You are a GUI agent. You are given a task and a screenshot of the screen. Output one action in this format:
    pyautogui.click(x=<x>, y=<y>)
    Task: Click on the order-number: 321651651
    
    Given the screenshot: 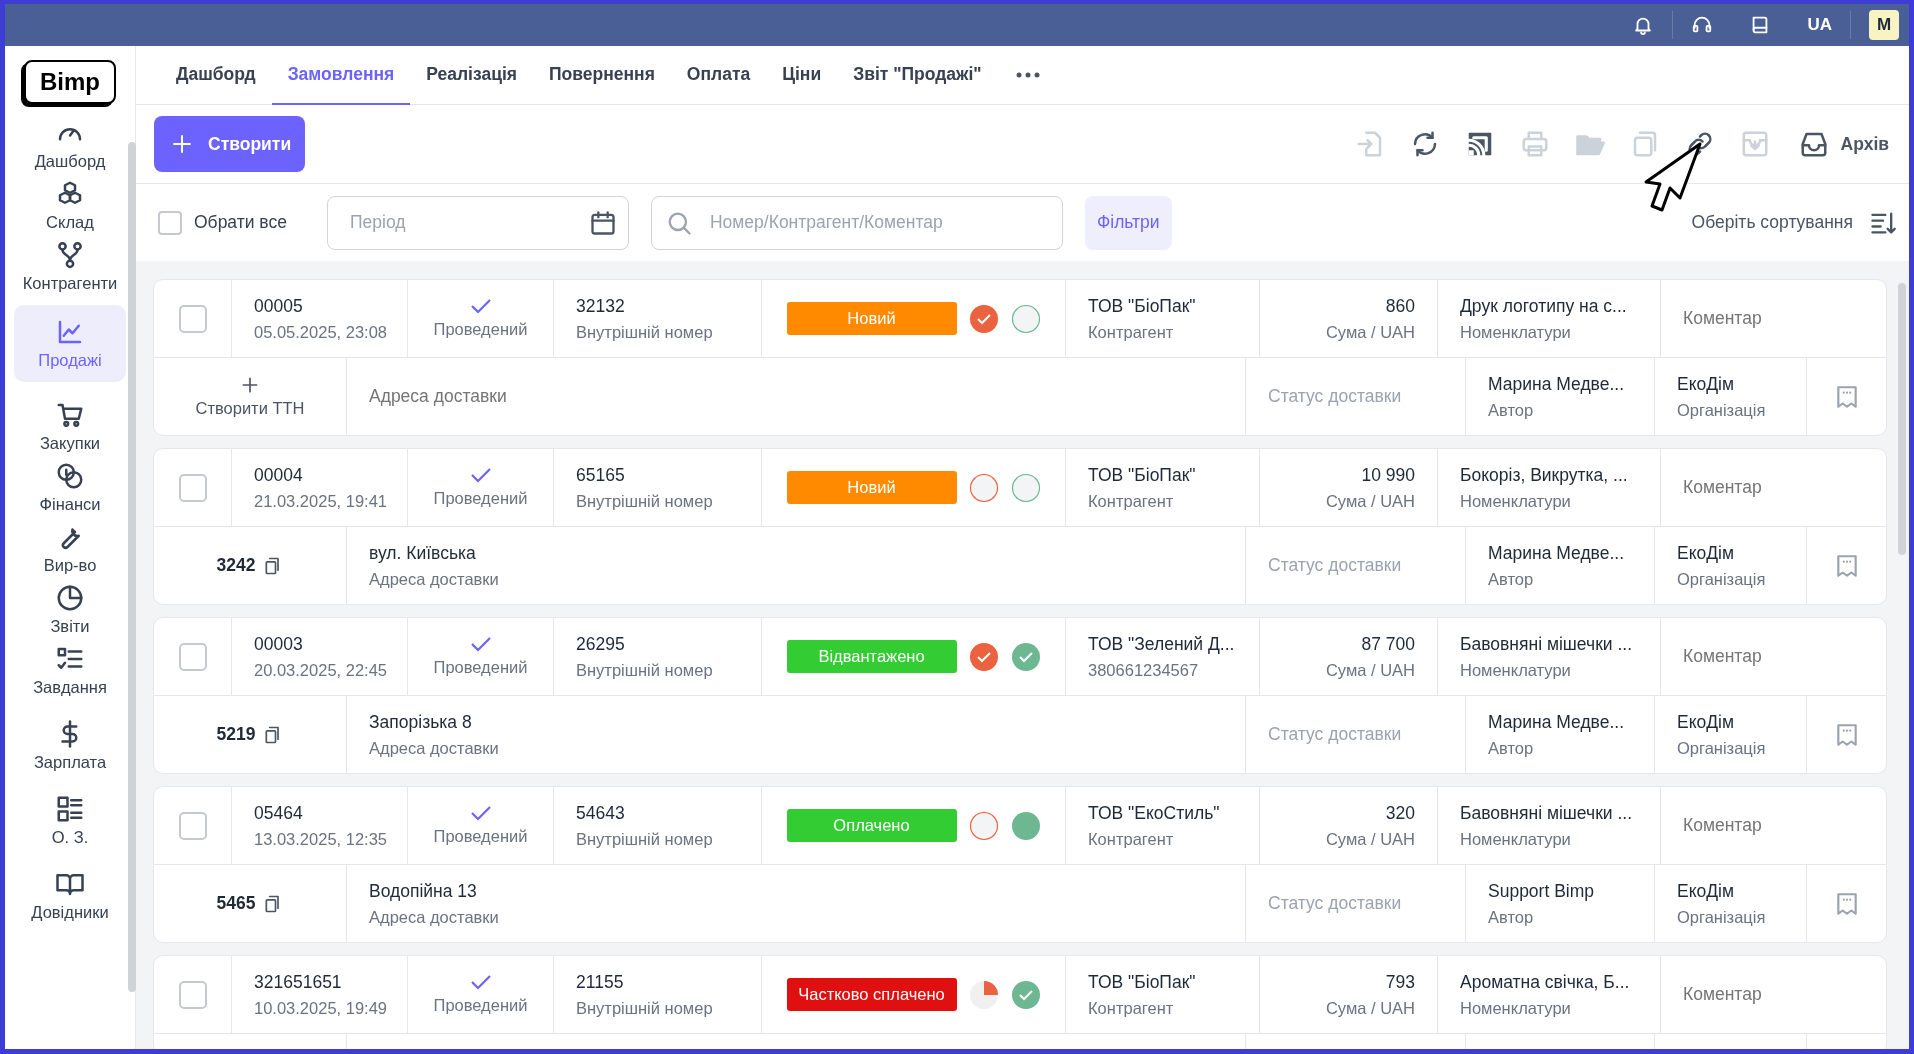 What is the action you would take?
    pyautogui.click(x=319, y=982)
    